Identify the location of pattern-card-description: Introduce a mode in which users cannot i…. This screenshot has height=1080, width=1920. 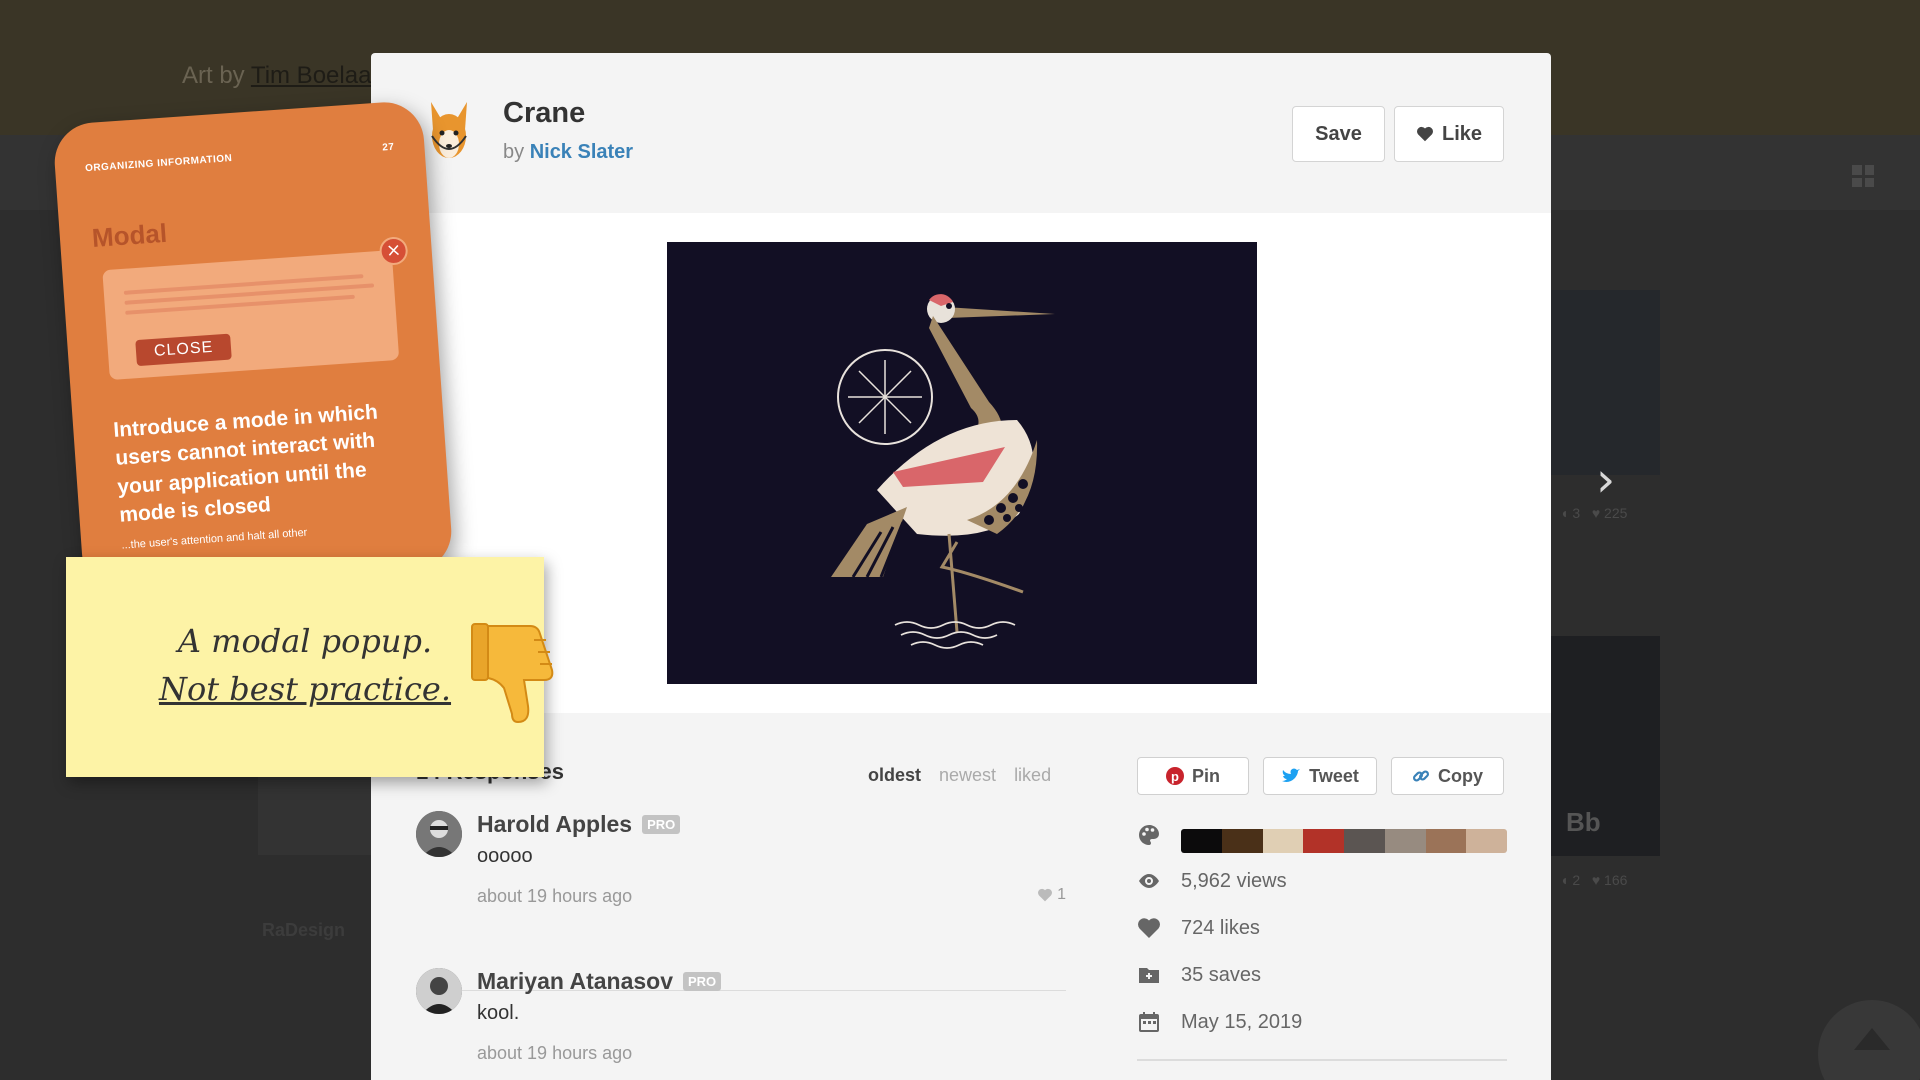
(245, 463).